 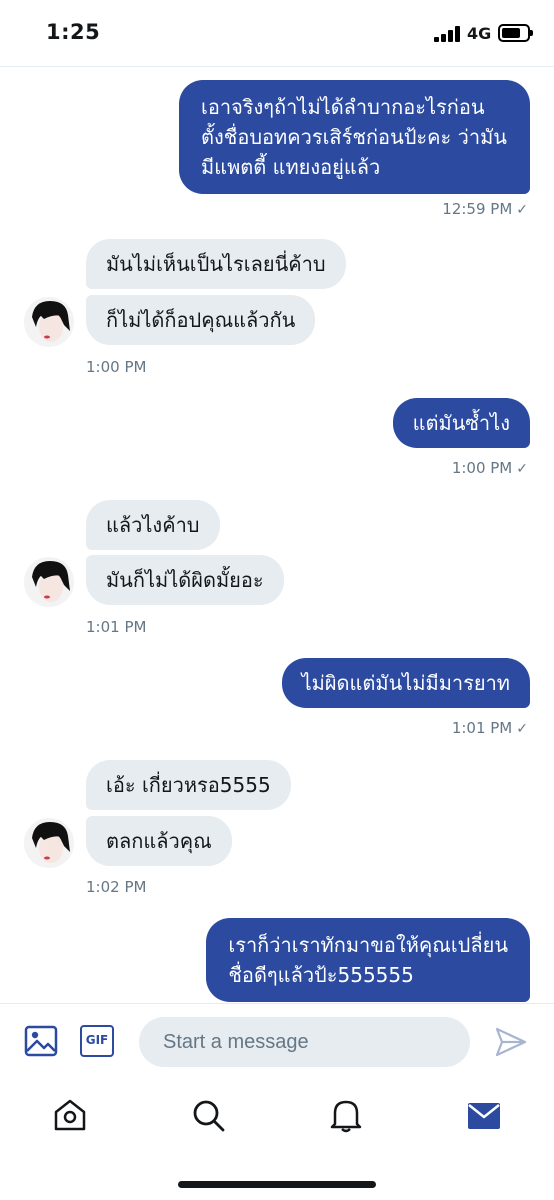 I want to click on message-bubble-outgoing: แต่มันซ้ำไง, so click(x=461, y=423).